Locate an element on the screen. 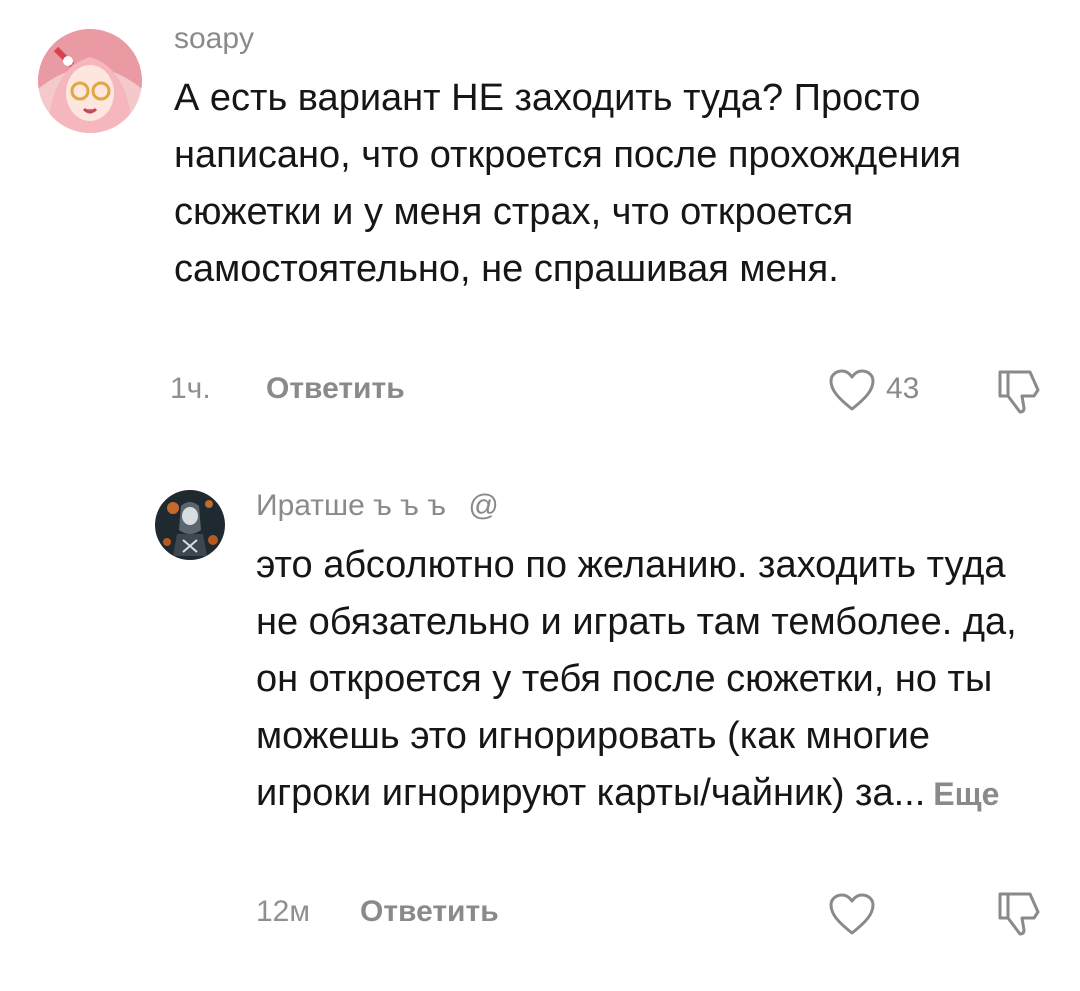  comment-time: 12м is located at coordinates (283, 911).